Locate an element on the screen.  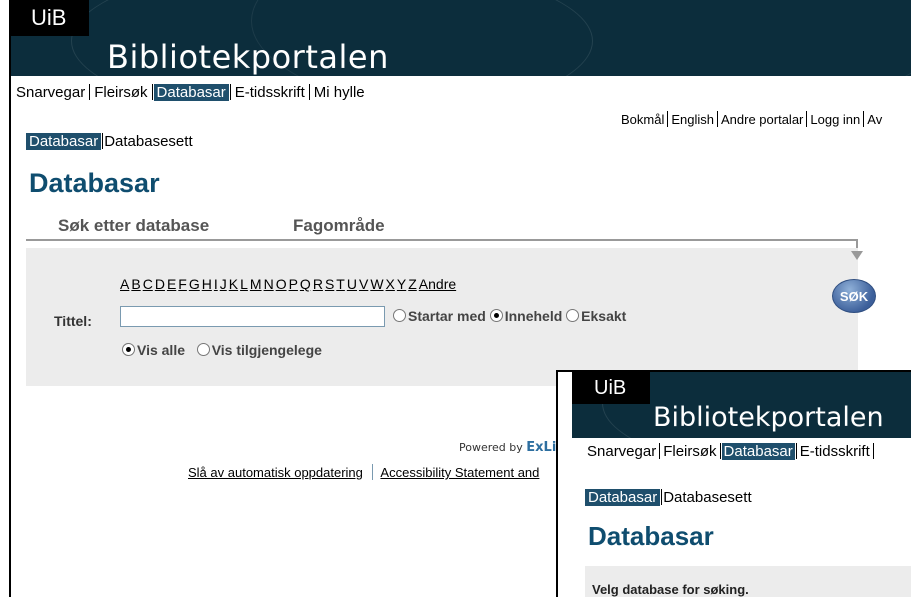
alpha-link: P is located at coordinates (293, 284).